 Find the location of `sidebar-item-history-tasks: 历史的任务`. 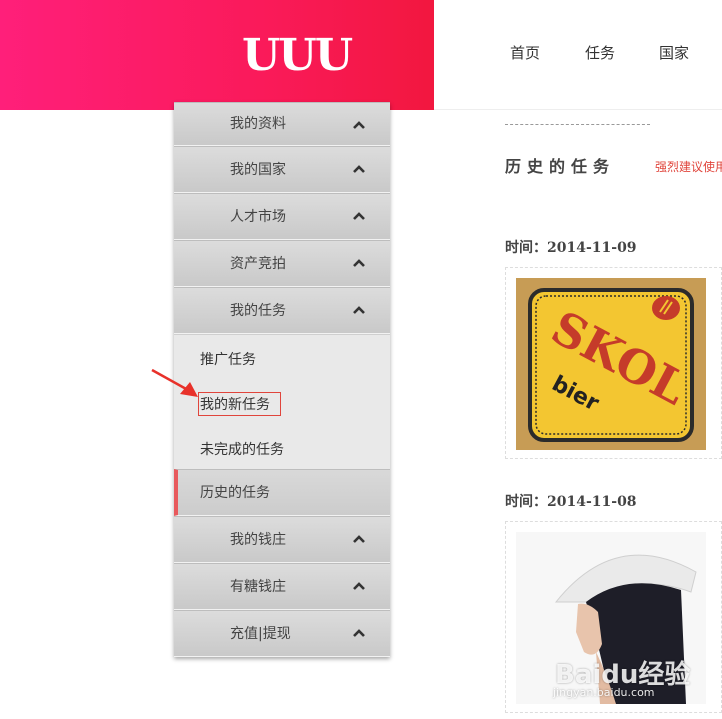

sidebar-item-history-tasks: 历史的任务 is located at coordinates (282, 492).